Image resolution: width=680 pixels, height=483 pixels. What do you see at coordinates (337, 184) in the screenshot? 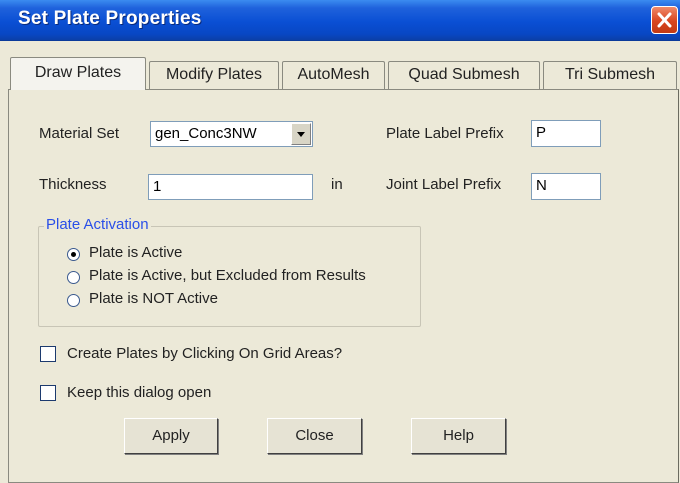
I see `thickness-unit: in` at bounding box center [337, 184].